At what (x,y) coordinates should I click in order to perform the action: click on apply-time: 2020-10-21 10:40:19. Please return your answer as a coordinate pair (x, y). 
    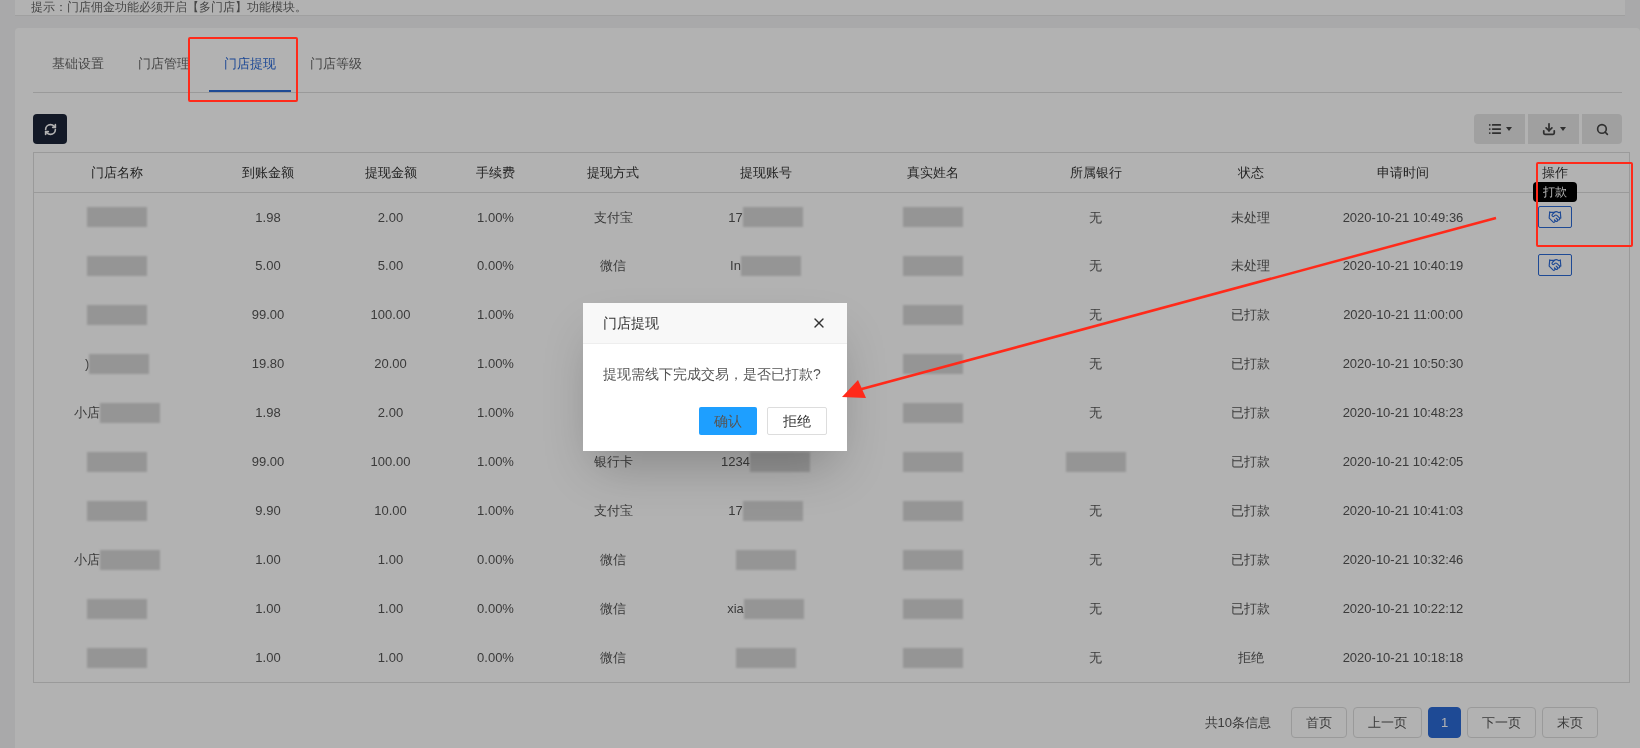
    Looking at the image, I should click on (1403, 266).